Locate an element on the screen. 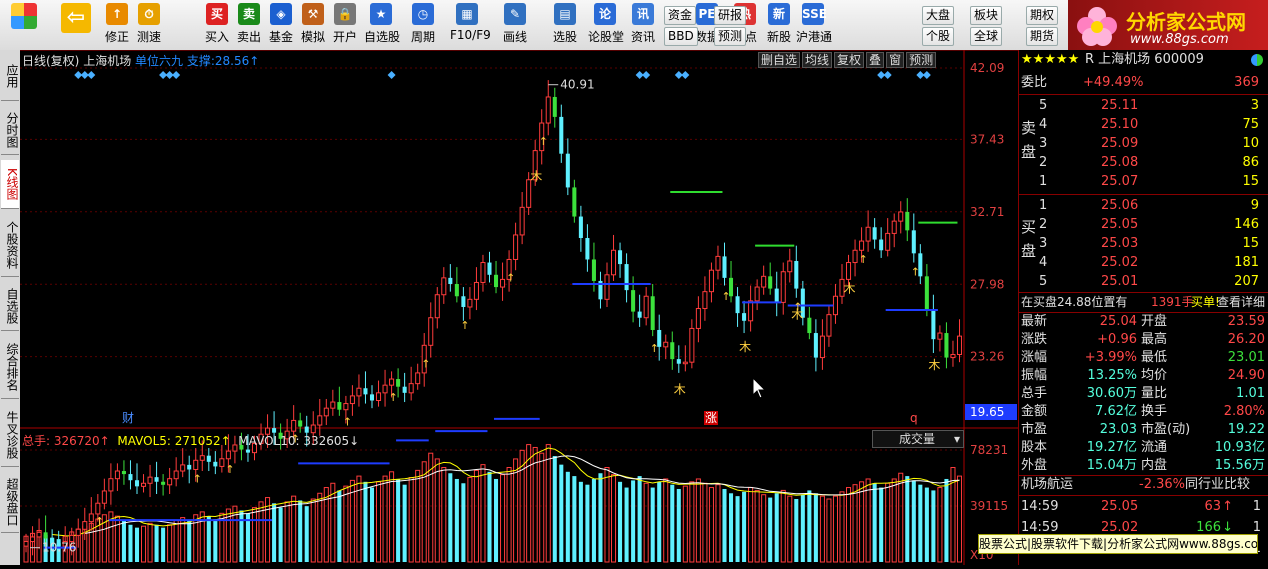  chart-menu-item-0: 删自选 is located at coordinates (779, 60).